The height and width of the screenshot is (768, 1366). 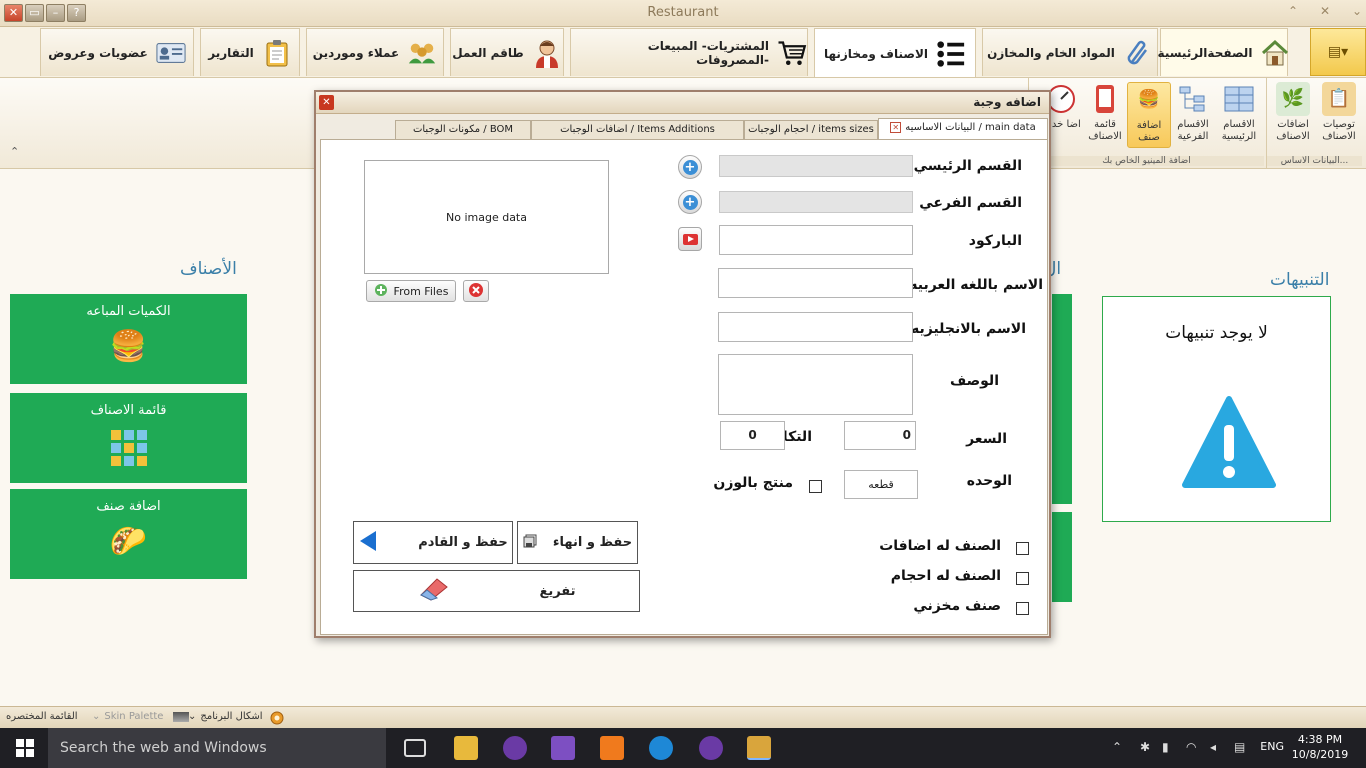 I want to click on ribbon-controls: ⌃ ✕ ⌄, so click(x=1325, y=11).